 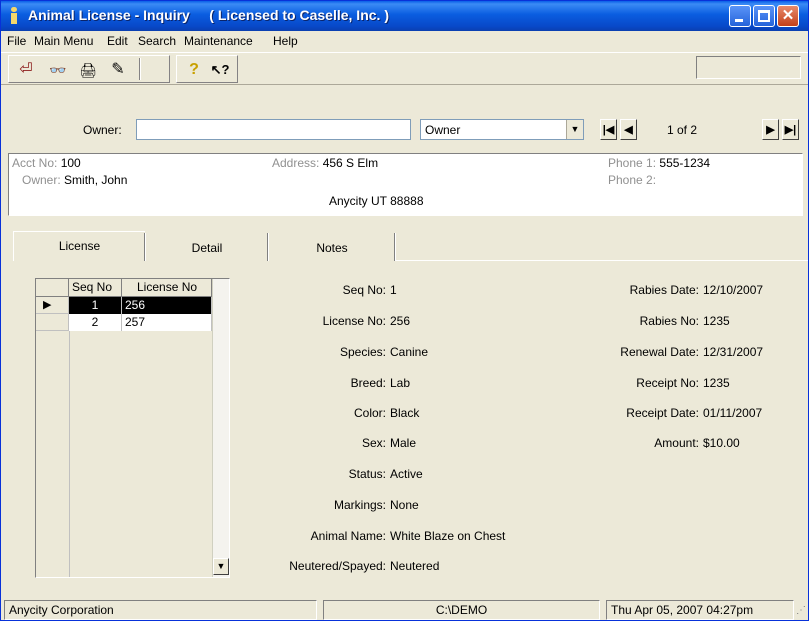 I want to click on license-no-label-wrap: License No:, so click(x=308, y=322).